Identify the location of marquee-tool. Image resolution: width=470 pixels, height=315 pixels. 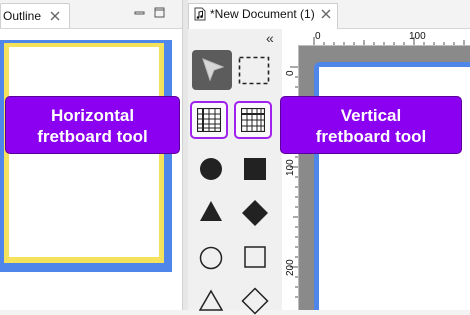
(254, 70).